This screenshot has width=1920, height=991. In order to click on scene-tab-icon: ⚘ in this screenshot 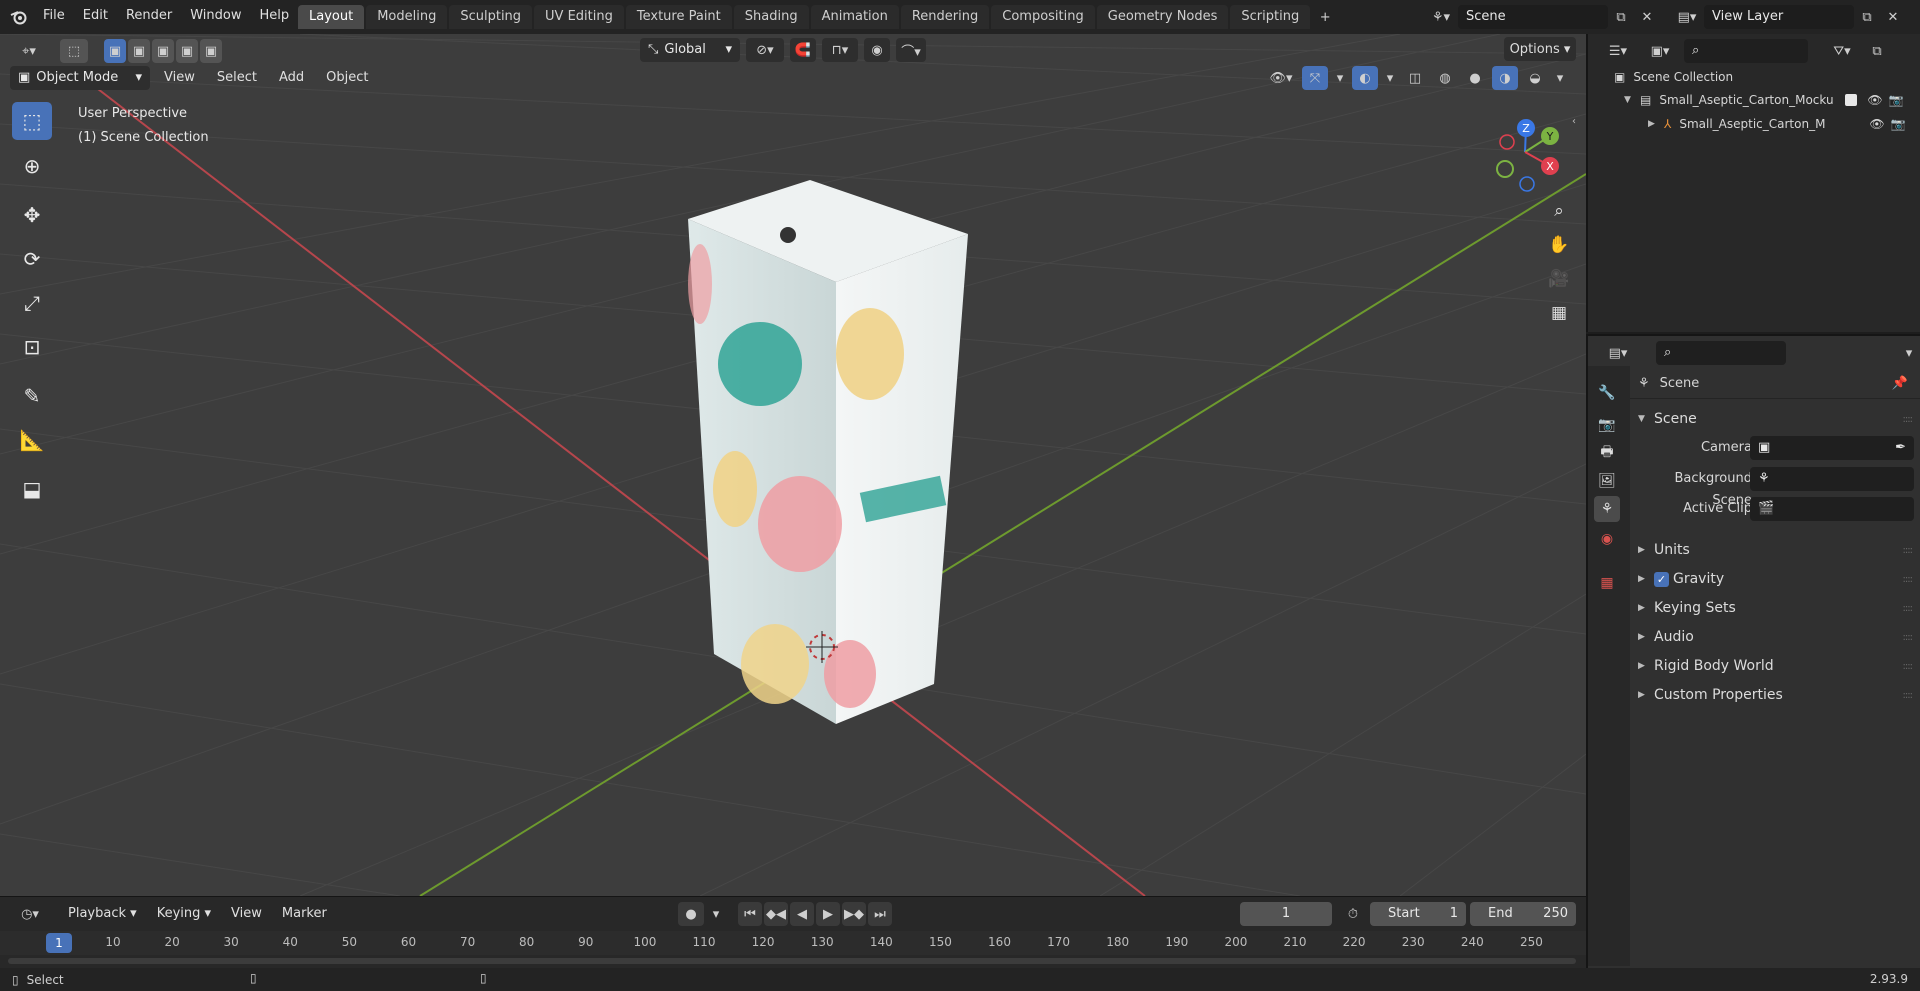, I will do `click(1607, 509)`.